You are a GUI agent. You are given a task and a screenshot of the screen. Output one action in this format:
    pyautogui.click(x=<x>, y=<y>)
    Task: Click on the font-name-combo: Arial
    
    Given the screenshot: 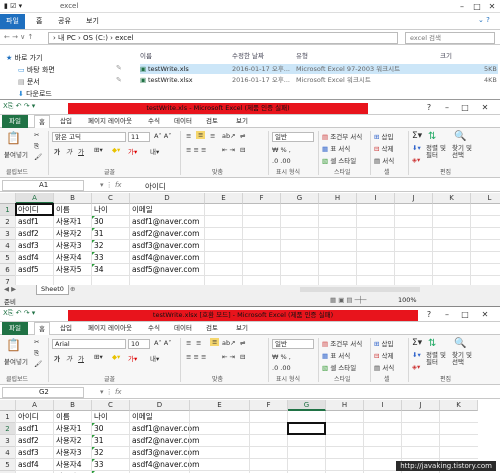 What is the action you would take?
    pyautogui.click(x=89, y=344)
    